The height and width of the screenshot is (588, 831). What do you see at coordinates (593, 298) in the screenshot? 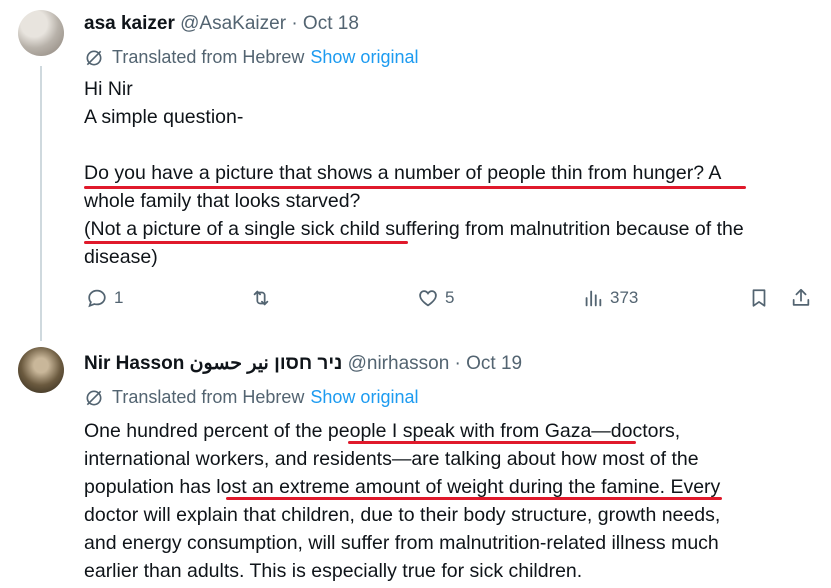
I see `views-chart-icon` at bounding box center [593, 298].